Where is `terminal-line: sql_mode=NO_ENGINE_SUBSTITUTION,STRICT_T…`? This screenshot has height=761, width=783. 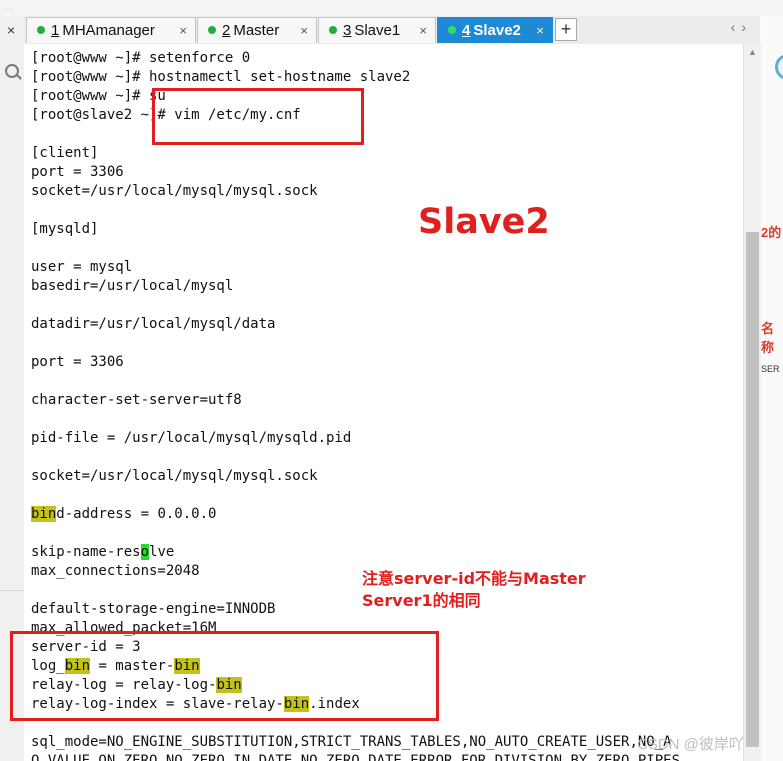
terminal-line: sql_mode=NO_ENGINE_SUBSTITUTION,STRICT_T… is located at coordinates (351, 742).